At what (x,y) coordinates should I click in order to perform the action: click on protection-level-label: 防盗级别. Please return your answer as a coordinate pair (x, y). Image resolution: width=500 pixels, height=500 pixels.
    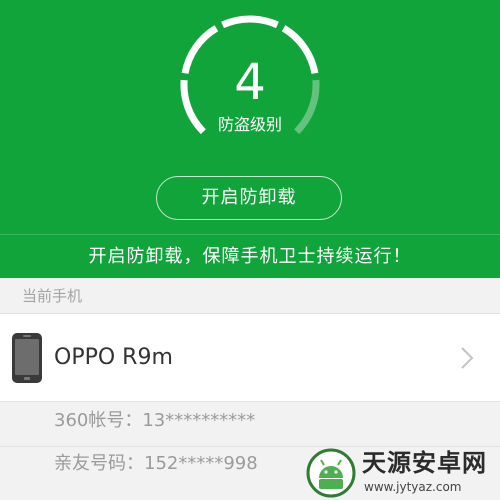
    Looking at the image, I should click on (249, 124).